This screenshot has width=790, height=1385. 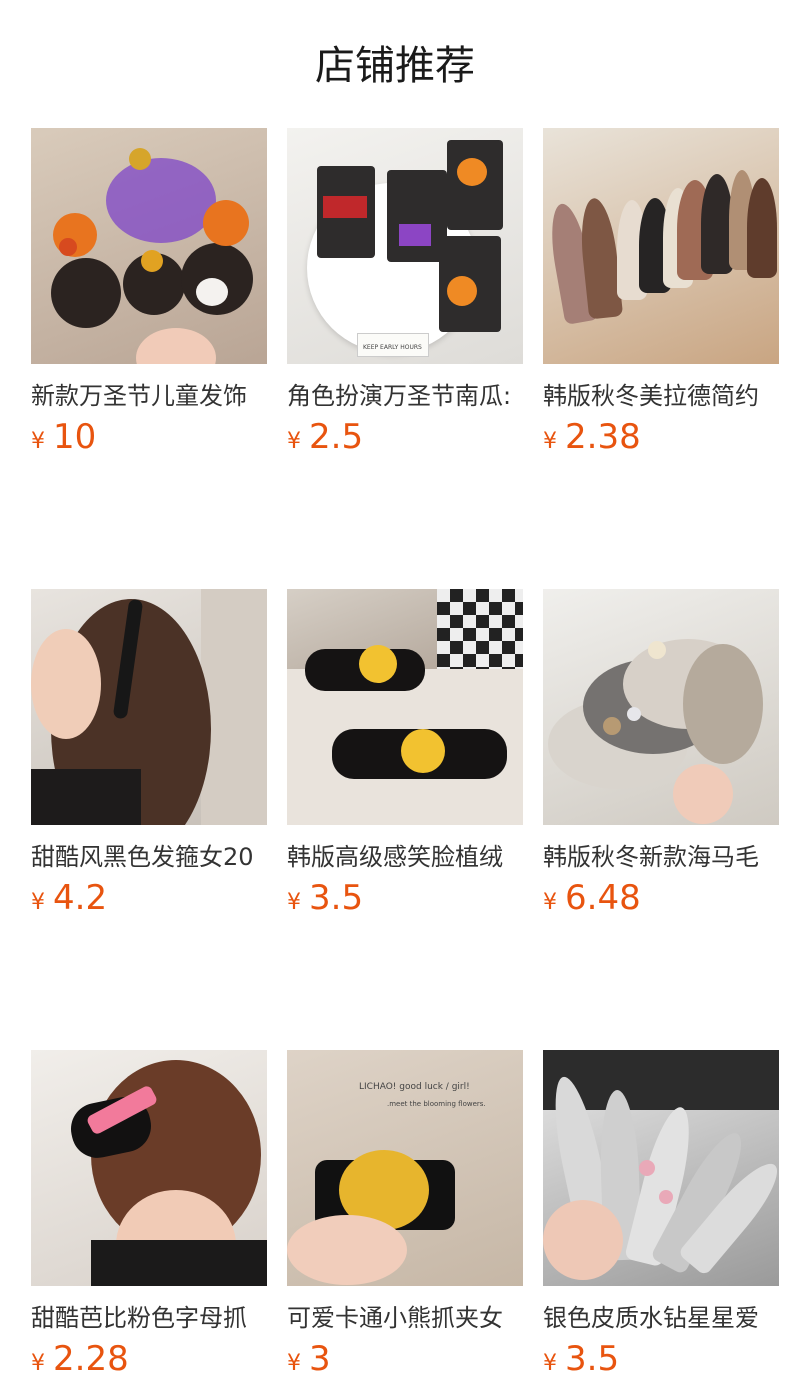 What do you see at coordinates (603, 898) in the screenshot?
I see `price-value: 6.48` at bounding box center [603, 898].